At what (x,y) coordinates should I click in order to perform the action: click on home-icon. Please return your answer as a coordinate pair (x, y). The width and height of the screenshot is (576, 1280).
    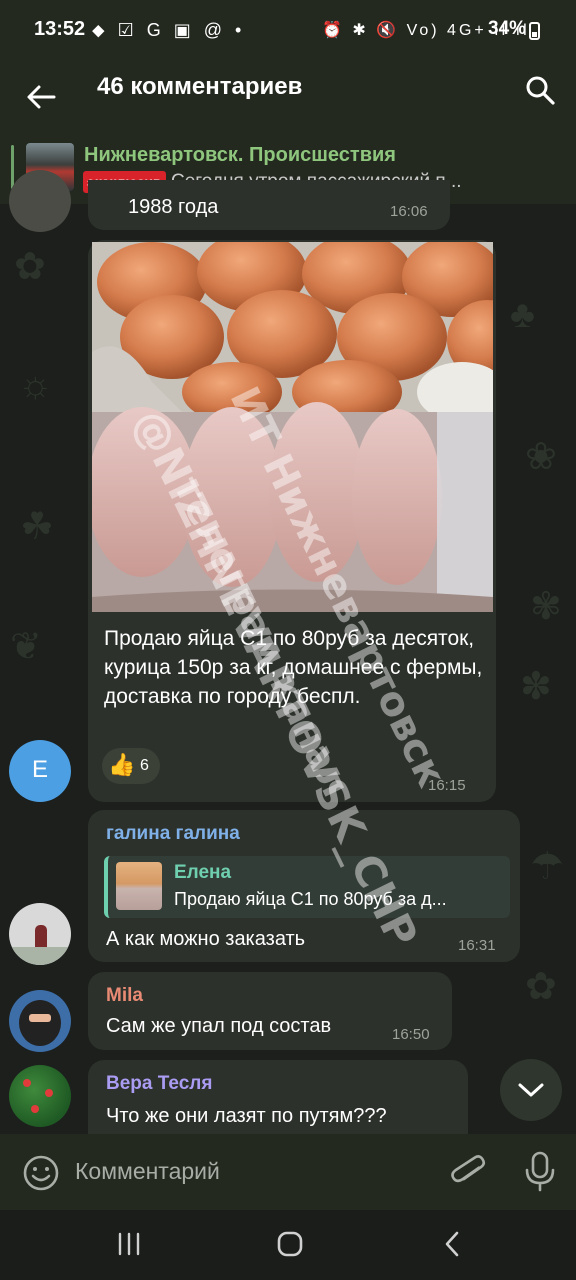
    Looking at the image, I should click on (290, 1244).